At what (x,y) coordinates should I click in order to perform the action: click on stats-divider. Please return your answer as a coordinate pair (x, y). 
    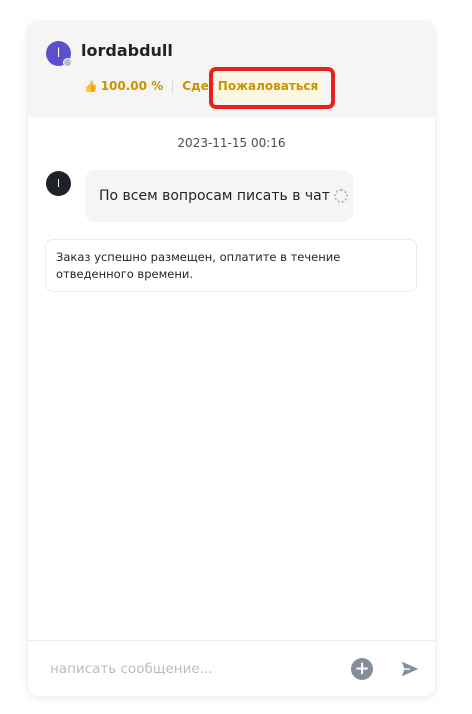
    Looking at the image, I should click on (173, 86).